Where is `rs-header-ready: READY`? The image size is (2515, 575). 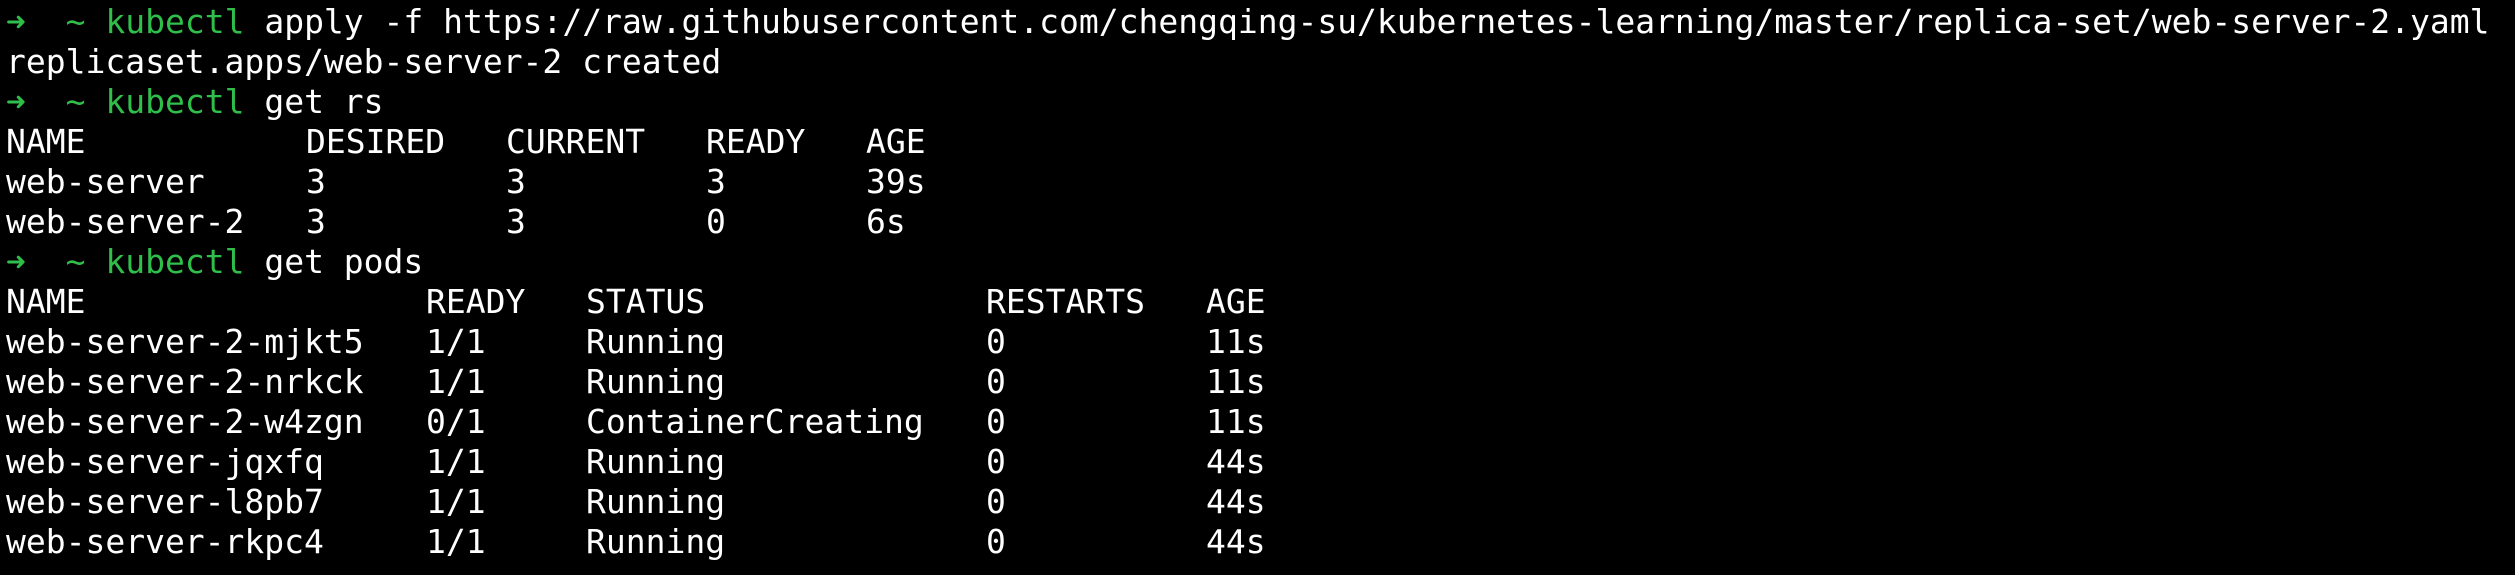
rs-header-ready: READY is located at coordinates (756, 141).